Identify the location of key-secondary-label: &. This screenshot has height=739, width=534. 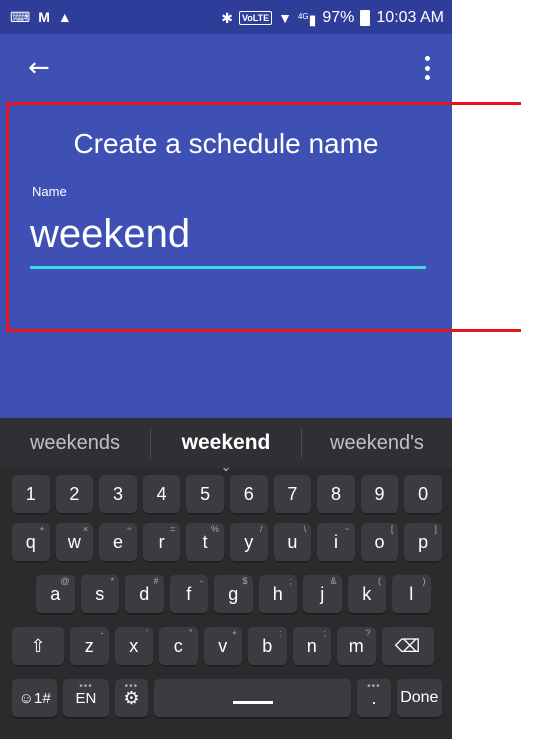
(333, 581).